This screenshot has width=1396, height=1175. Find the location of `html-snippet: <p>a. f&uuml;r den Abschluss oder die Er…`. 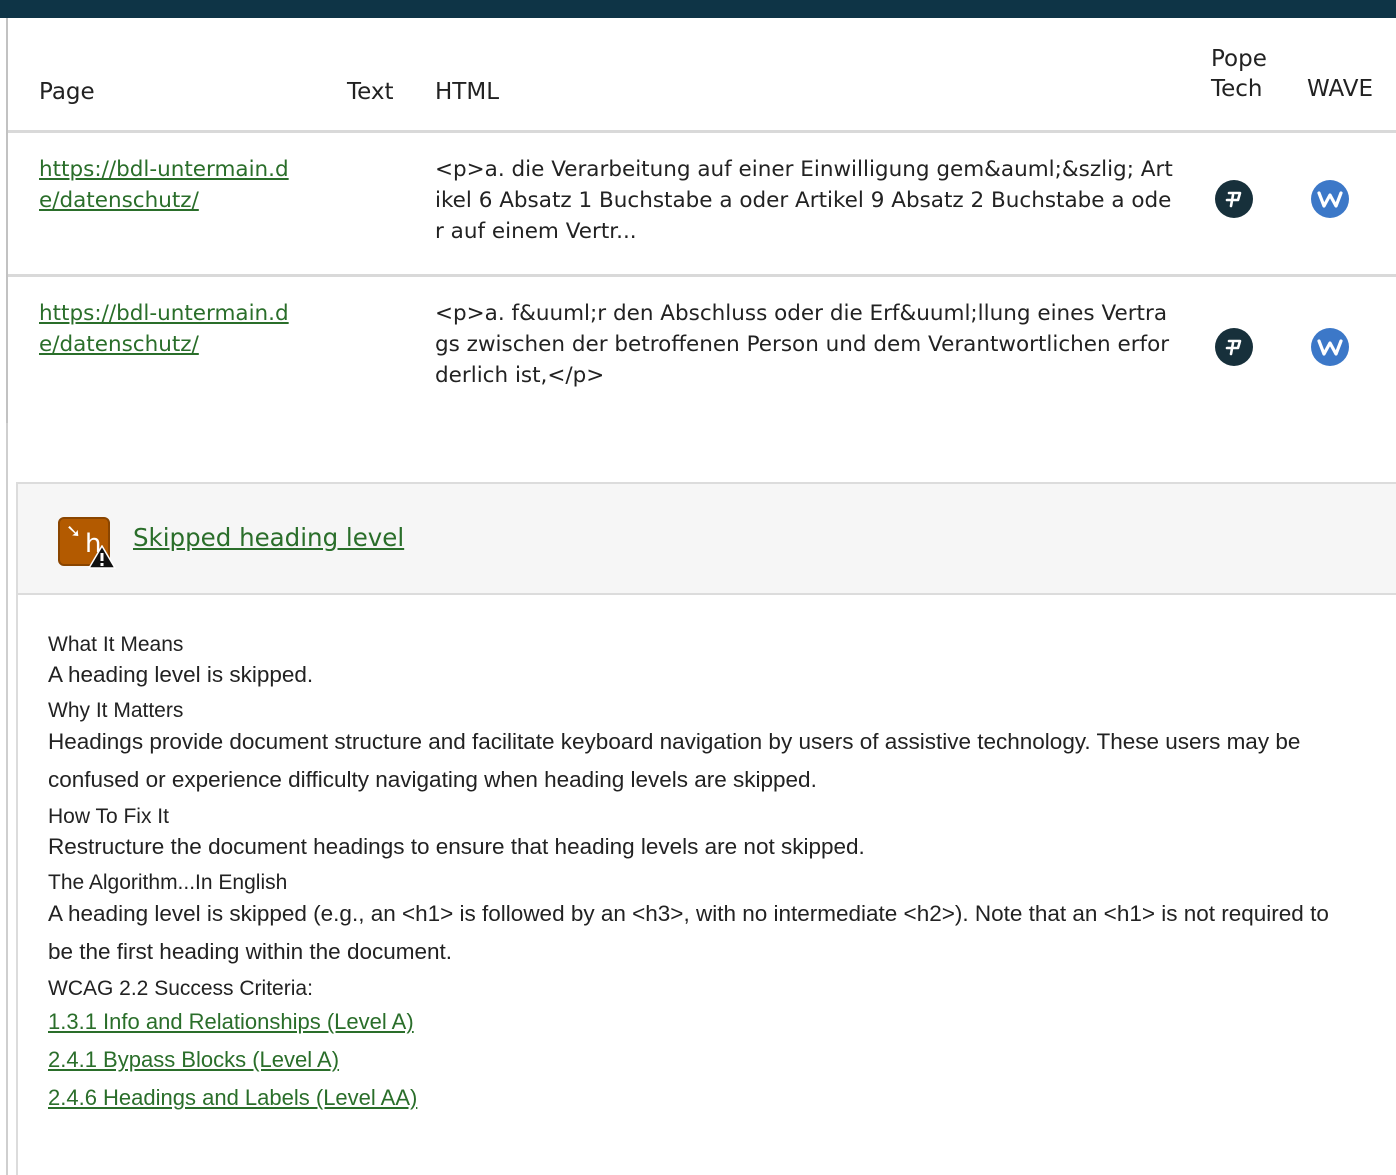

html-snippet: <p>a. f&uuml;r den Abschluss oder die Er… is located at coordinates (802, 344).